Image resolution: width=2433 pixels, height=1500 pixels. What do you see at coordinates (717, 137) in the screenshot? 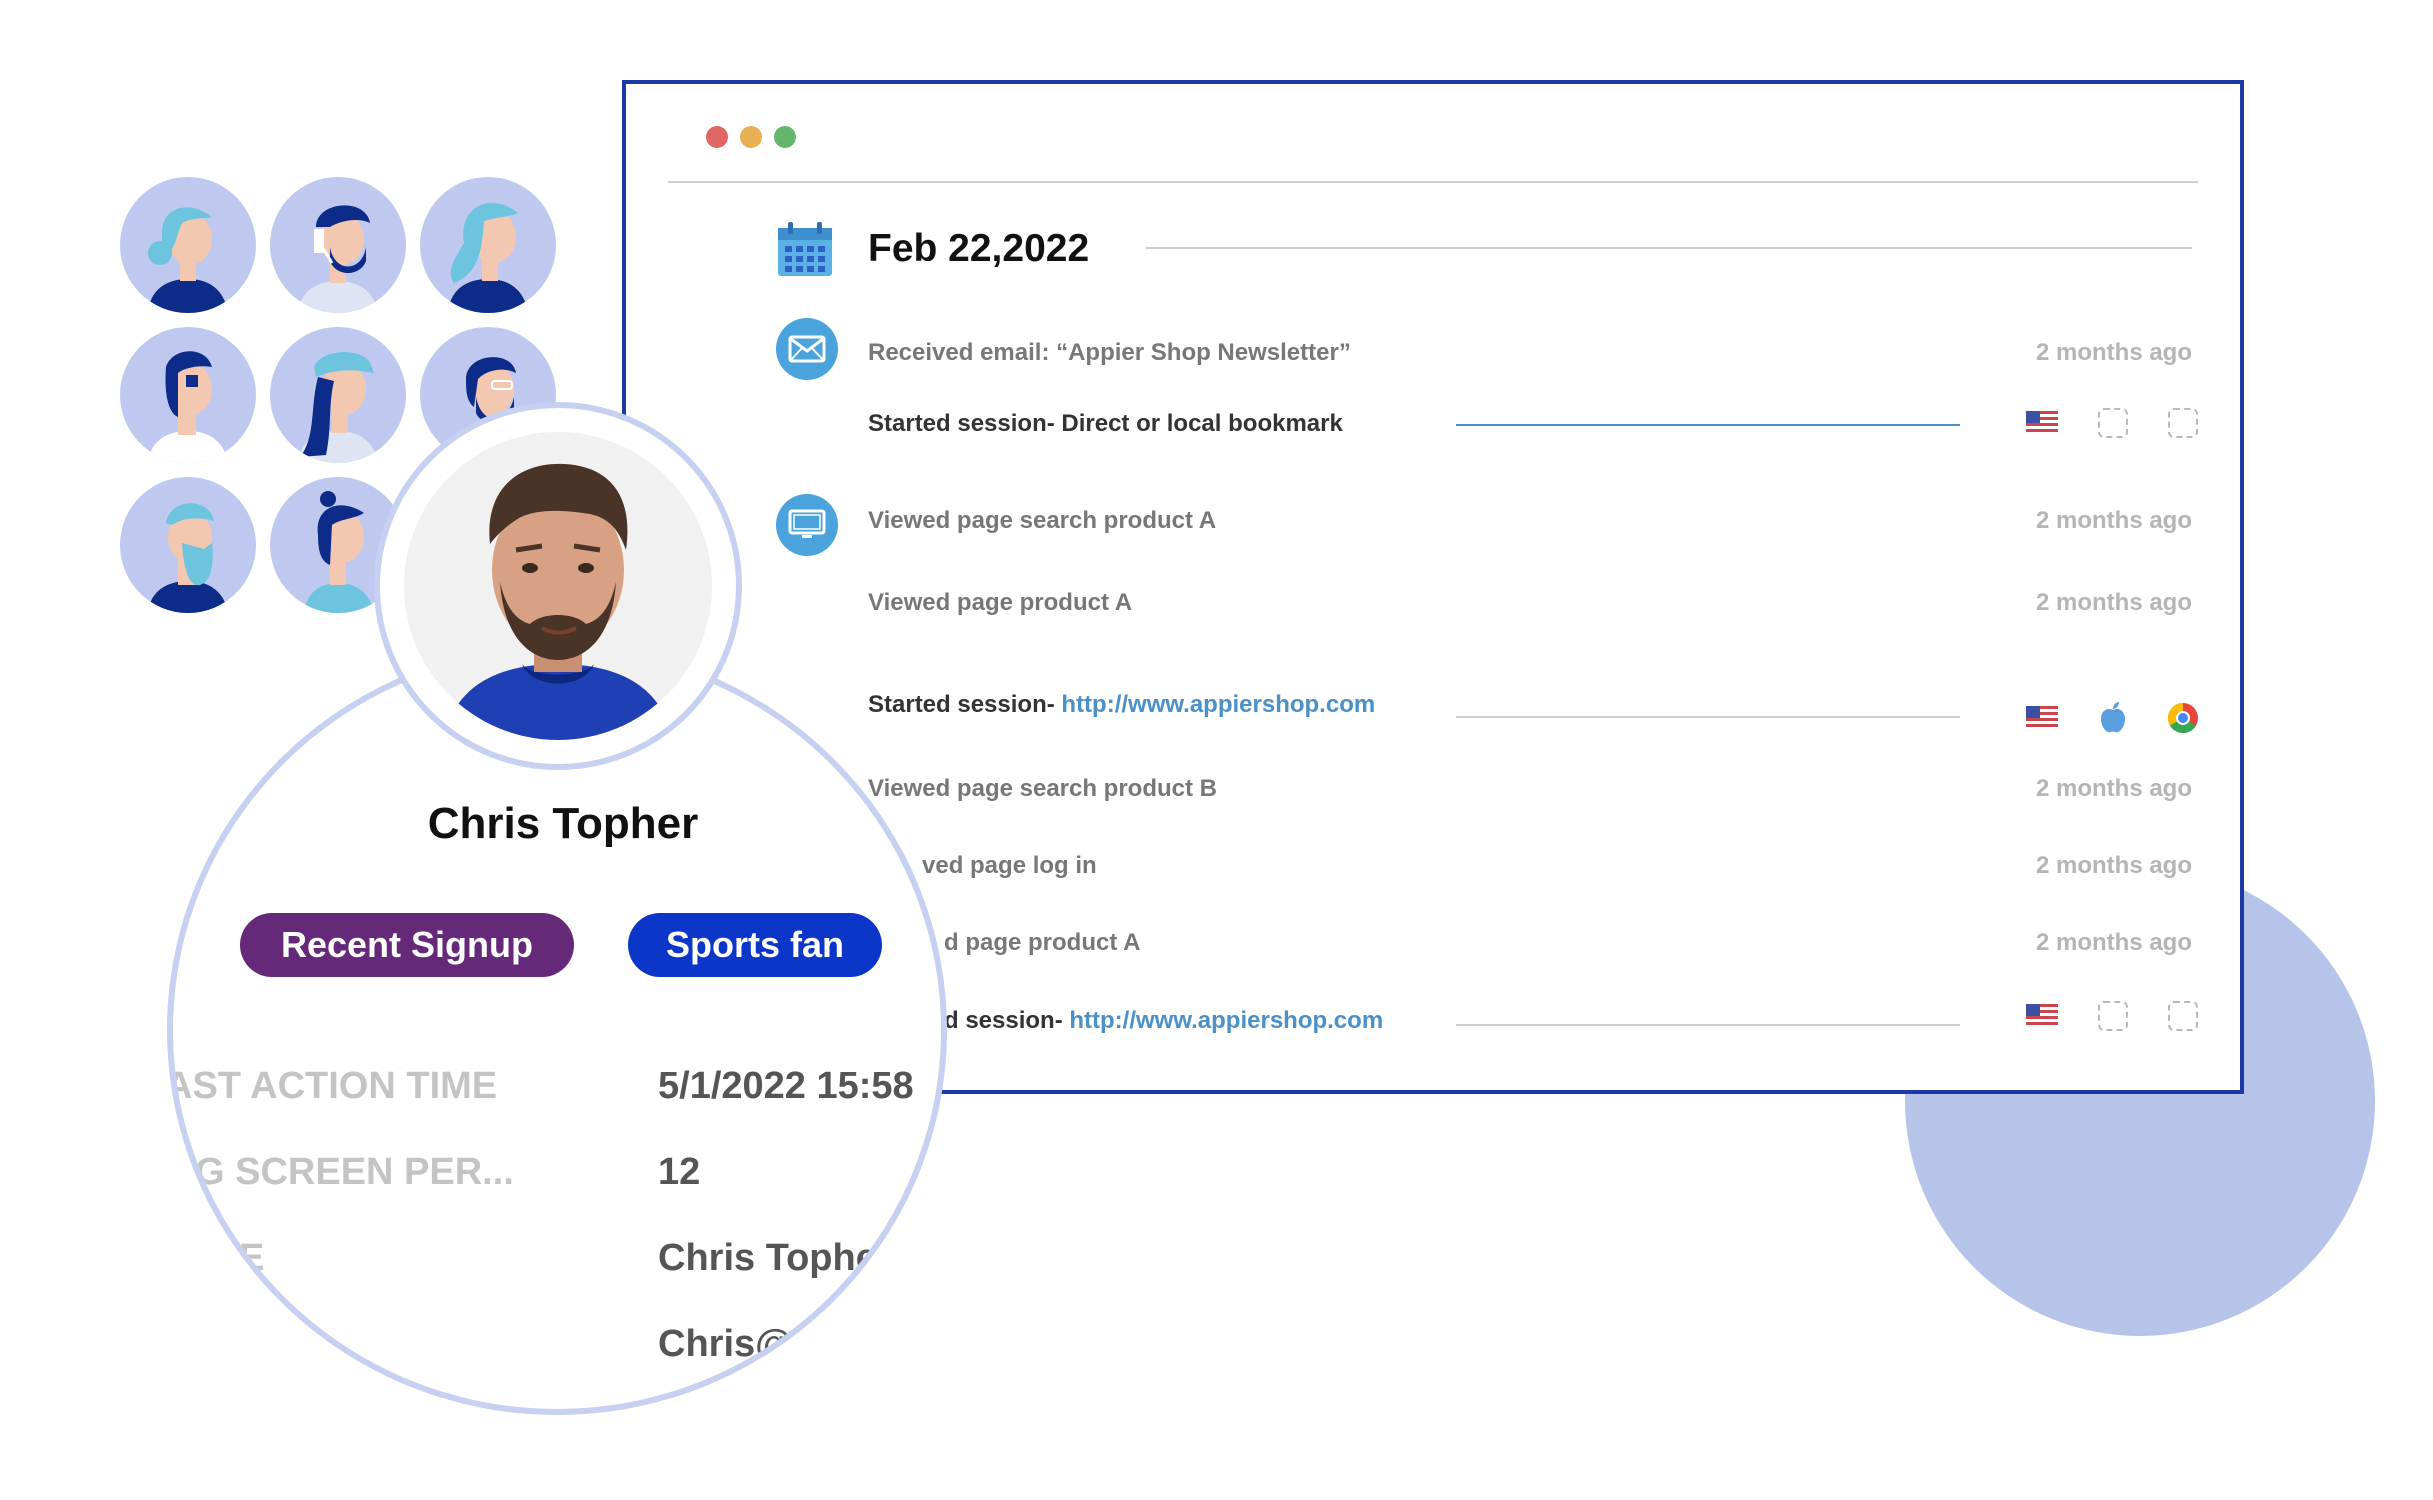
I see `window-close-dot` at bounding box center [717, 137].